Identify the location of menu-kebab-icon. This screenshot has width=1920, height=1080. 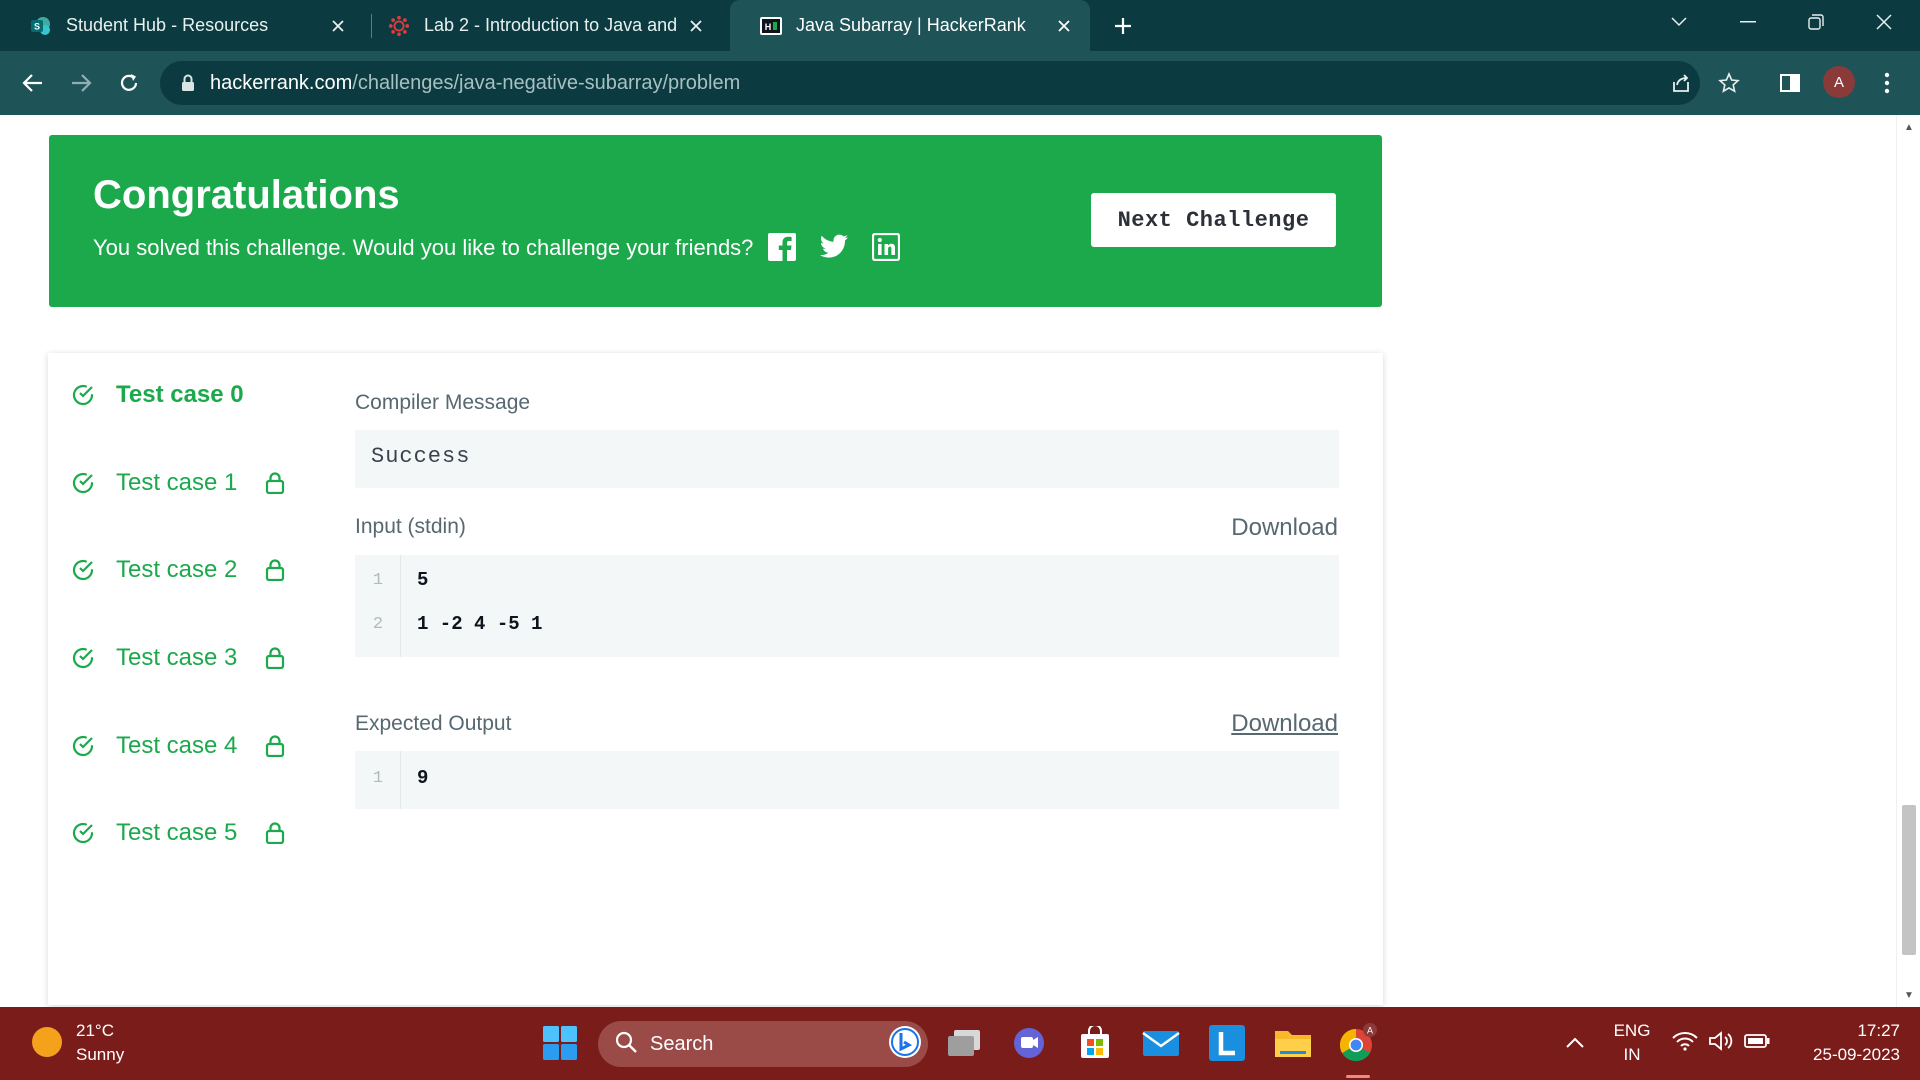
(1887, 83).